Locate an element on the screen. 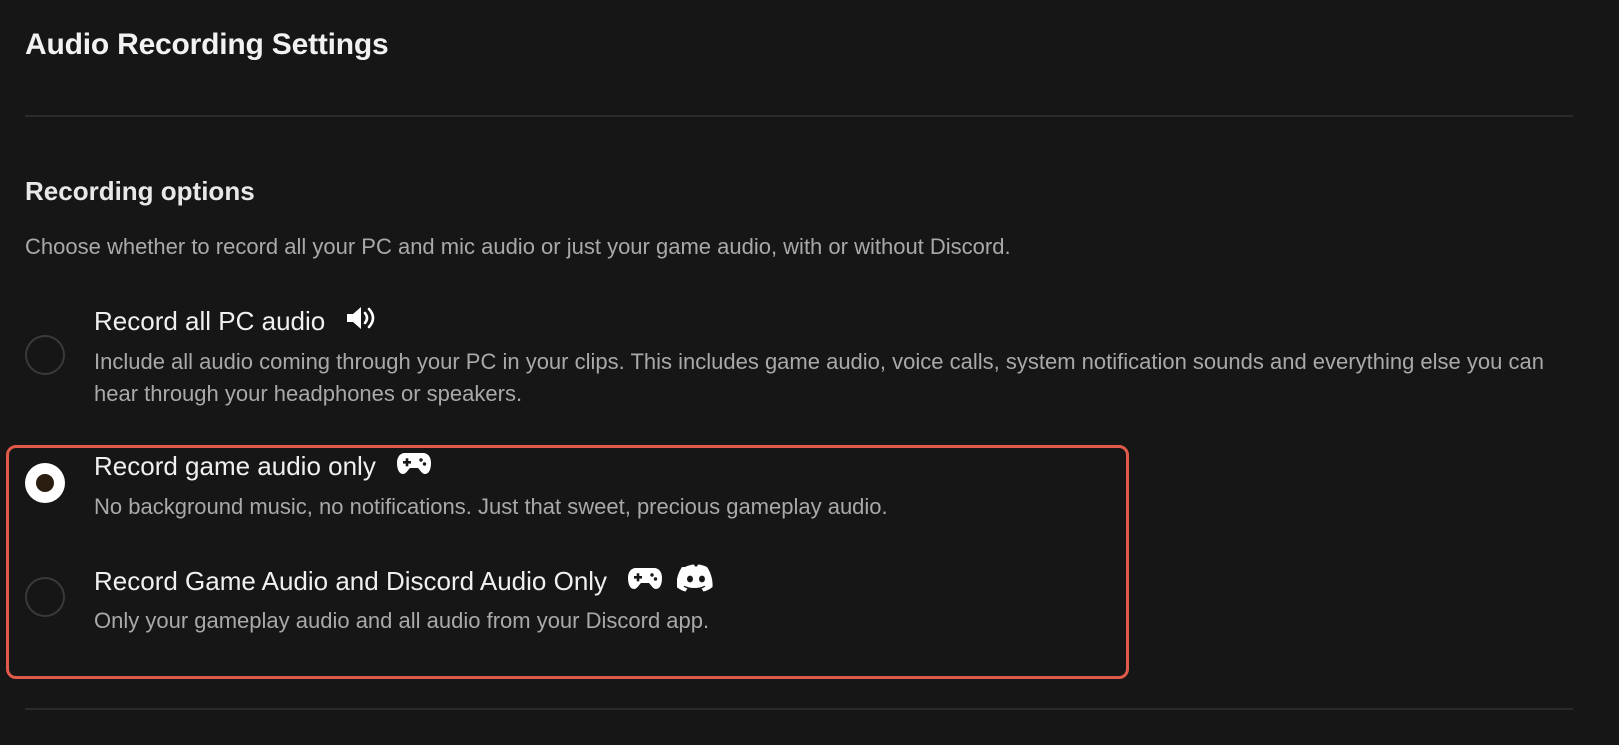 Image resolution: width=1619 pixels, height=745 pixels. option-title-row: Record Game Audio and Discord Audio Only is located at coordinates (404, 581).